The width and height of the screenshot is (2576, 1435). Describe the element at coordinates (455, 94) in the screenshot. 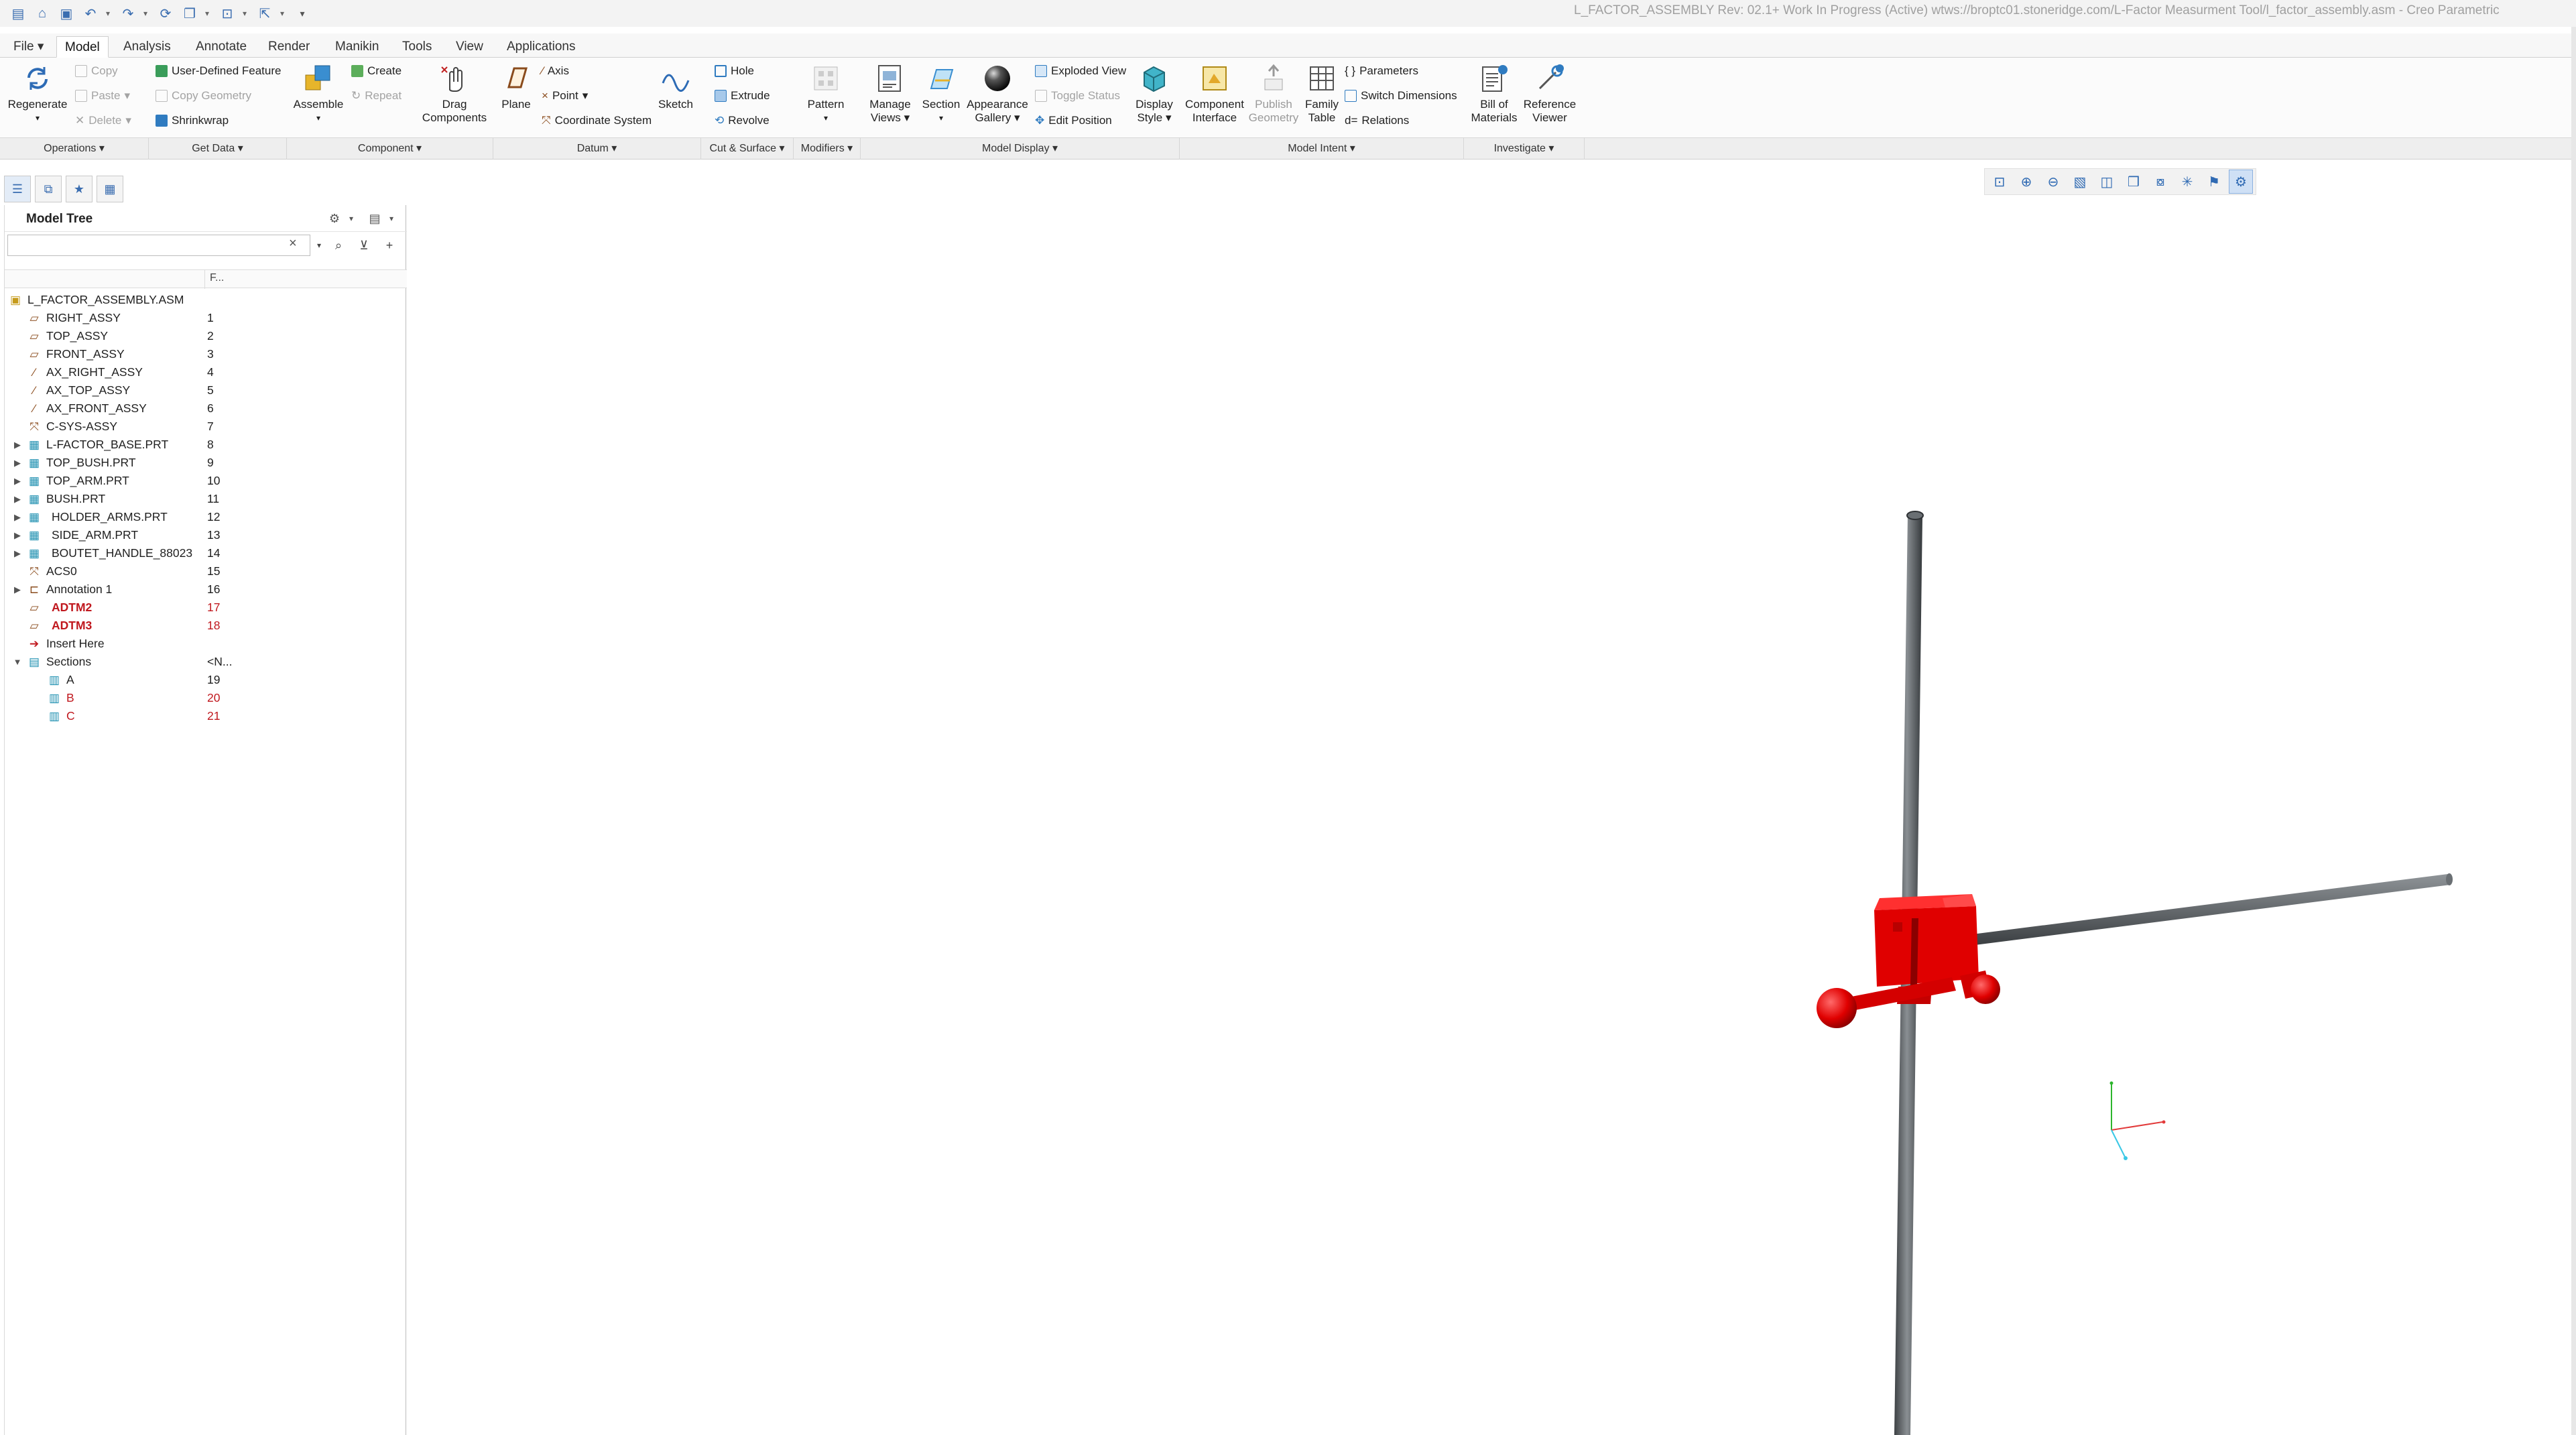

I see `drag-components-button: Drag Components` at that location.